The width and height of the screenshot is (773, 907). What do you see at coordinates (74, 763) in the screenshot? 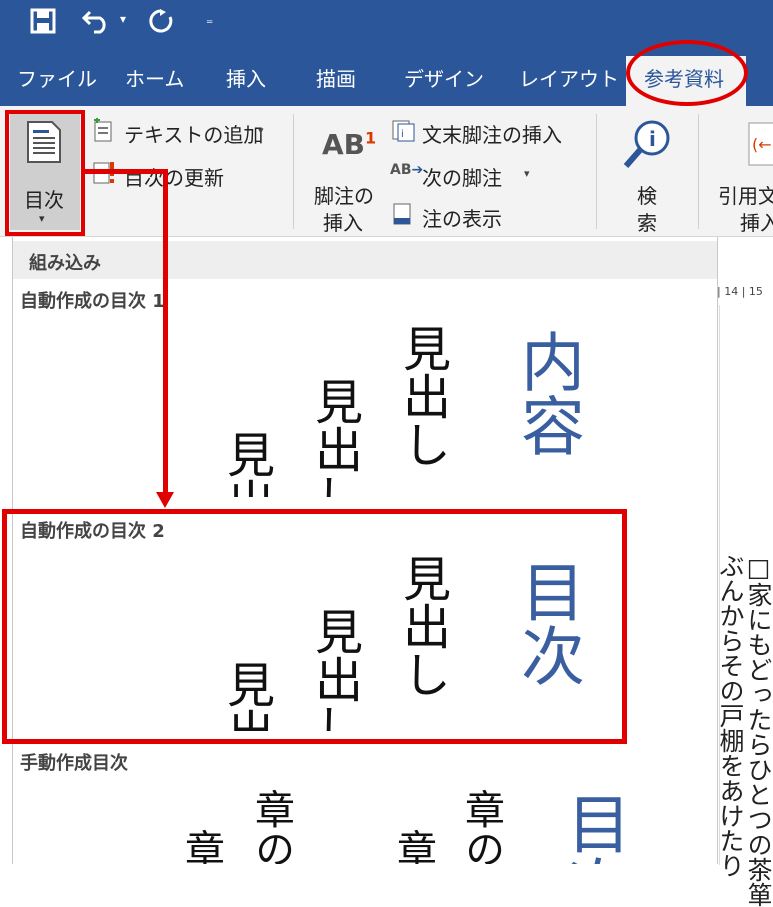
I see `manual-toc-title: 手動作成目次` at bounding box center [74, 763].